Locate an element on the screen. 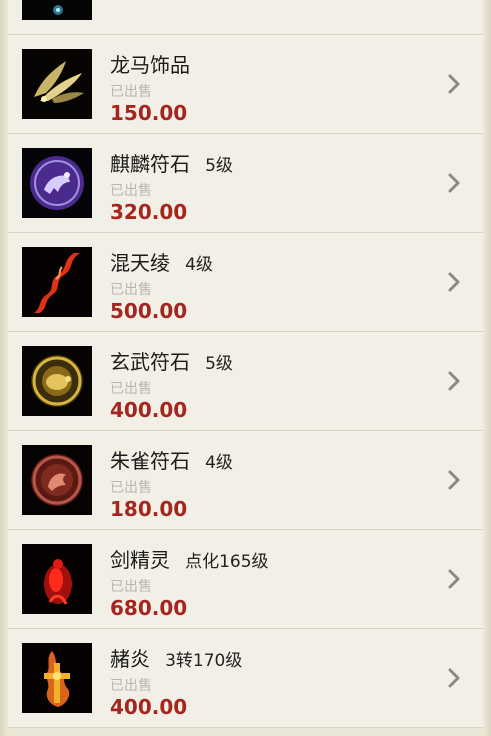 Image resolution: width=491 pixels, height=736 pixels. list-item: 剑精灵 点化165级 已出售 680.00 is located at coordinates (245, 579).